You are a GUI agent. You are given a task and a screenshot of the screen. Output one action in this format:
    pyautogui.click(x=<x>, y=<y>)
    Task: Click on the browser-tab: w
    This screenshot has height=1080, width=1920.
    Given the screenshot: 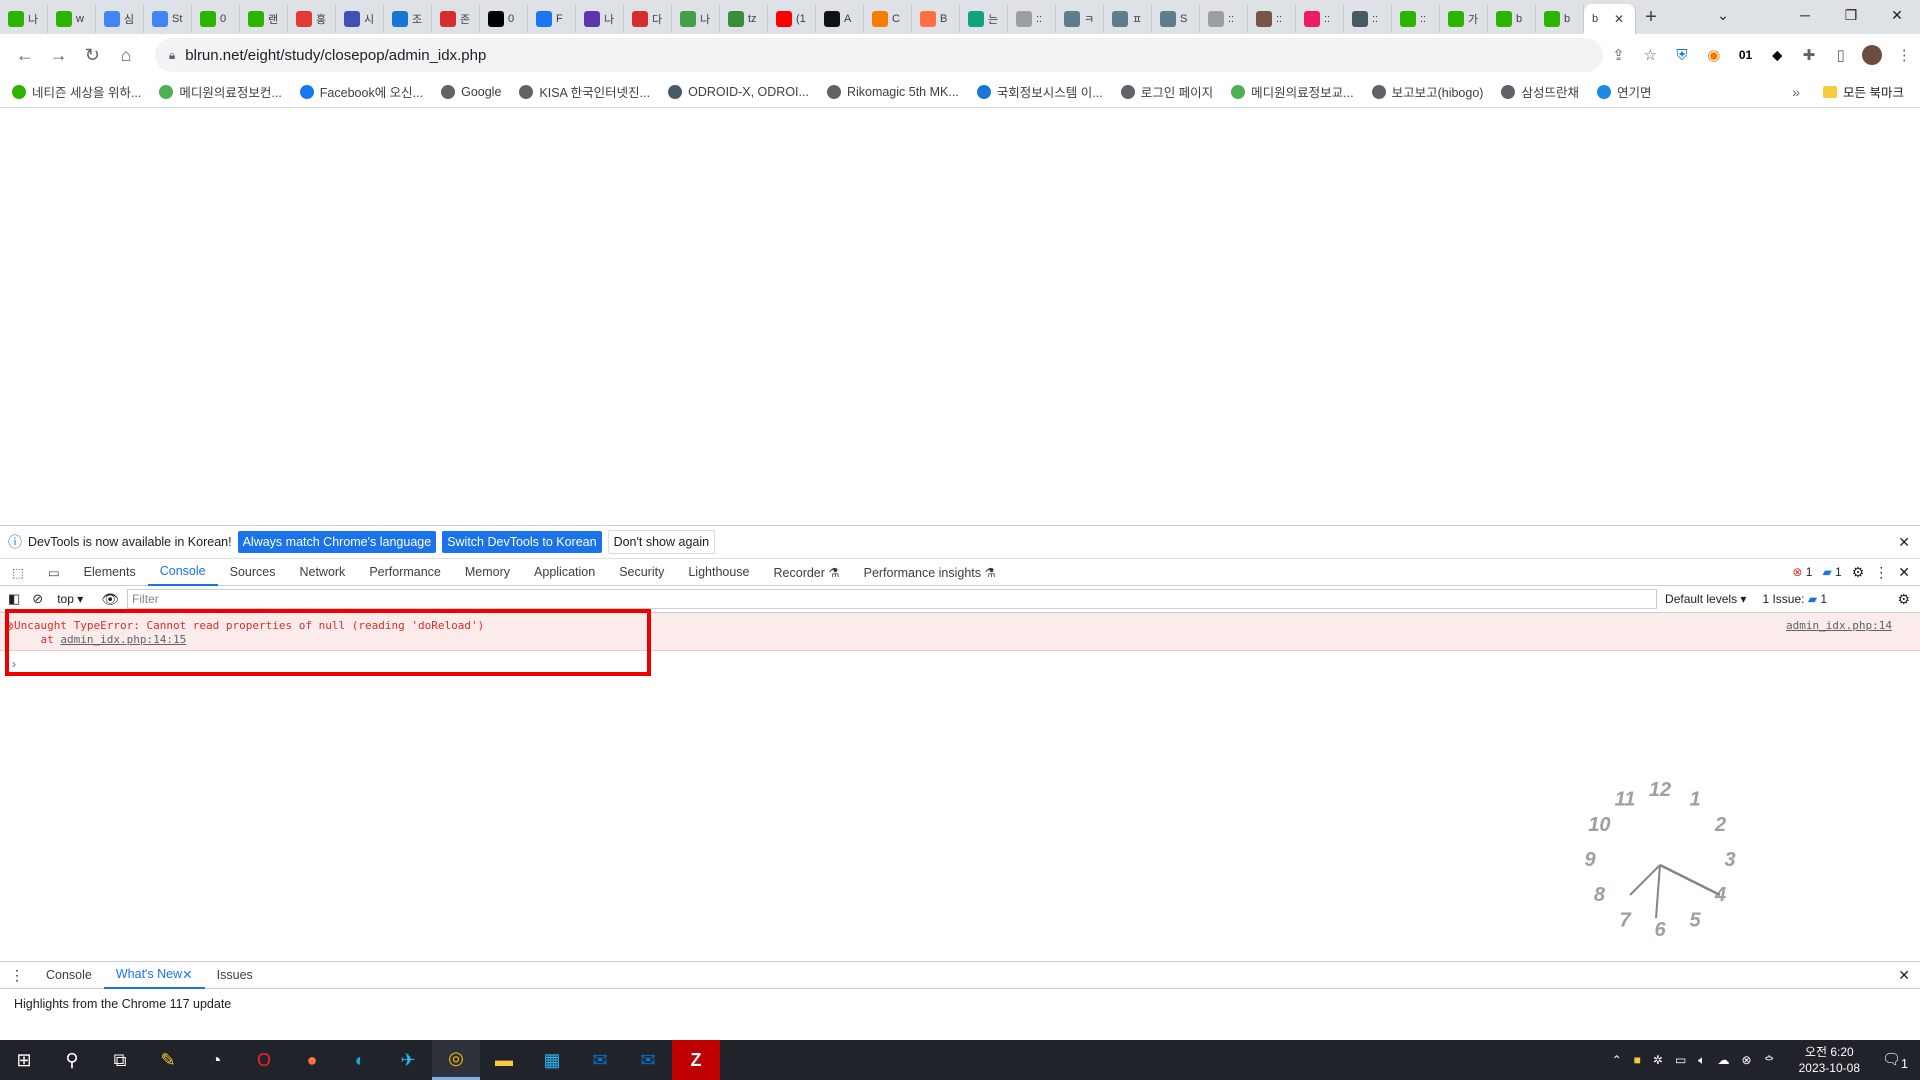 What is the action you would take?
    pyautogui.click(x=72, y=19)
    